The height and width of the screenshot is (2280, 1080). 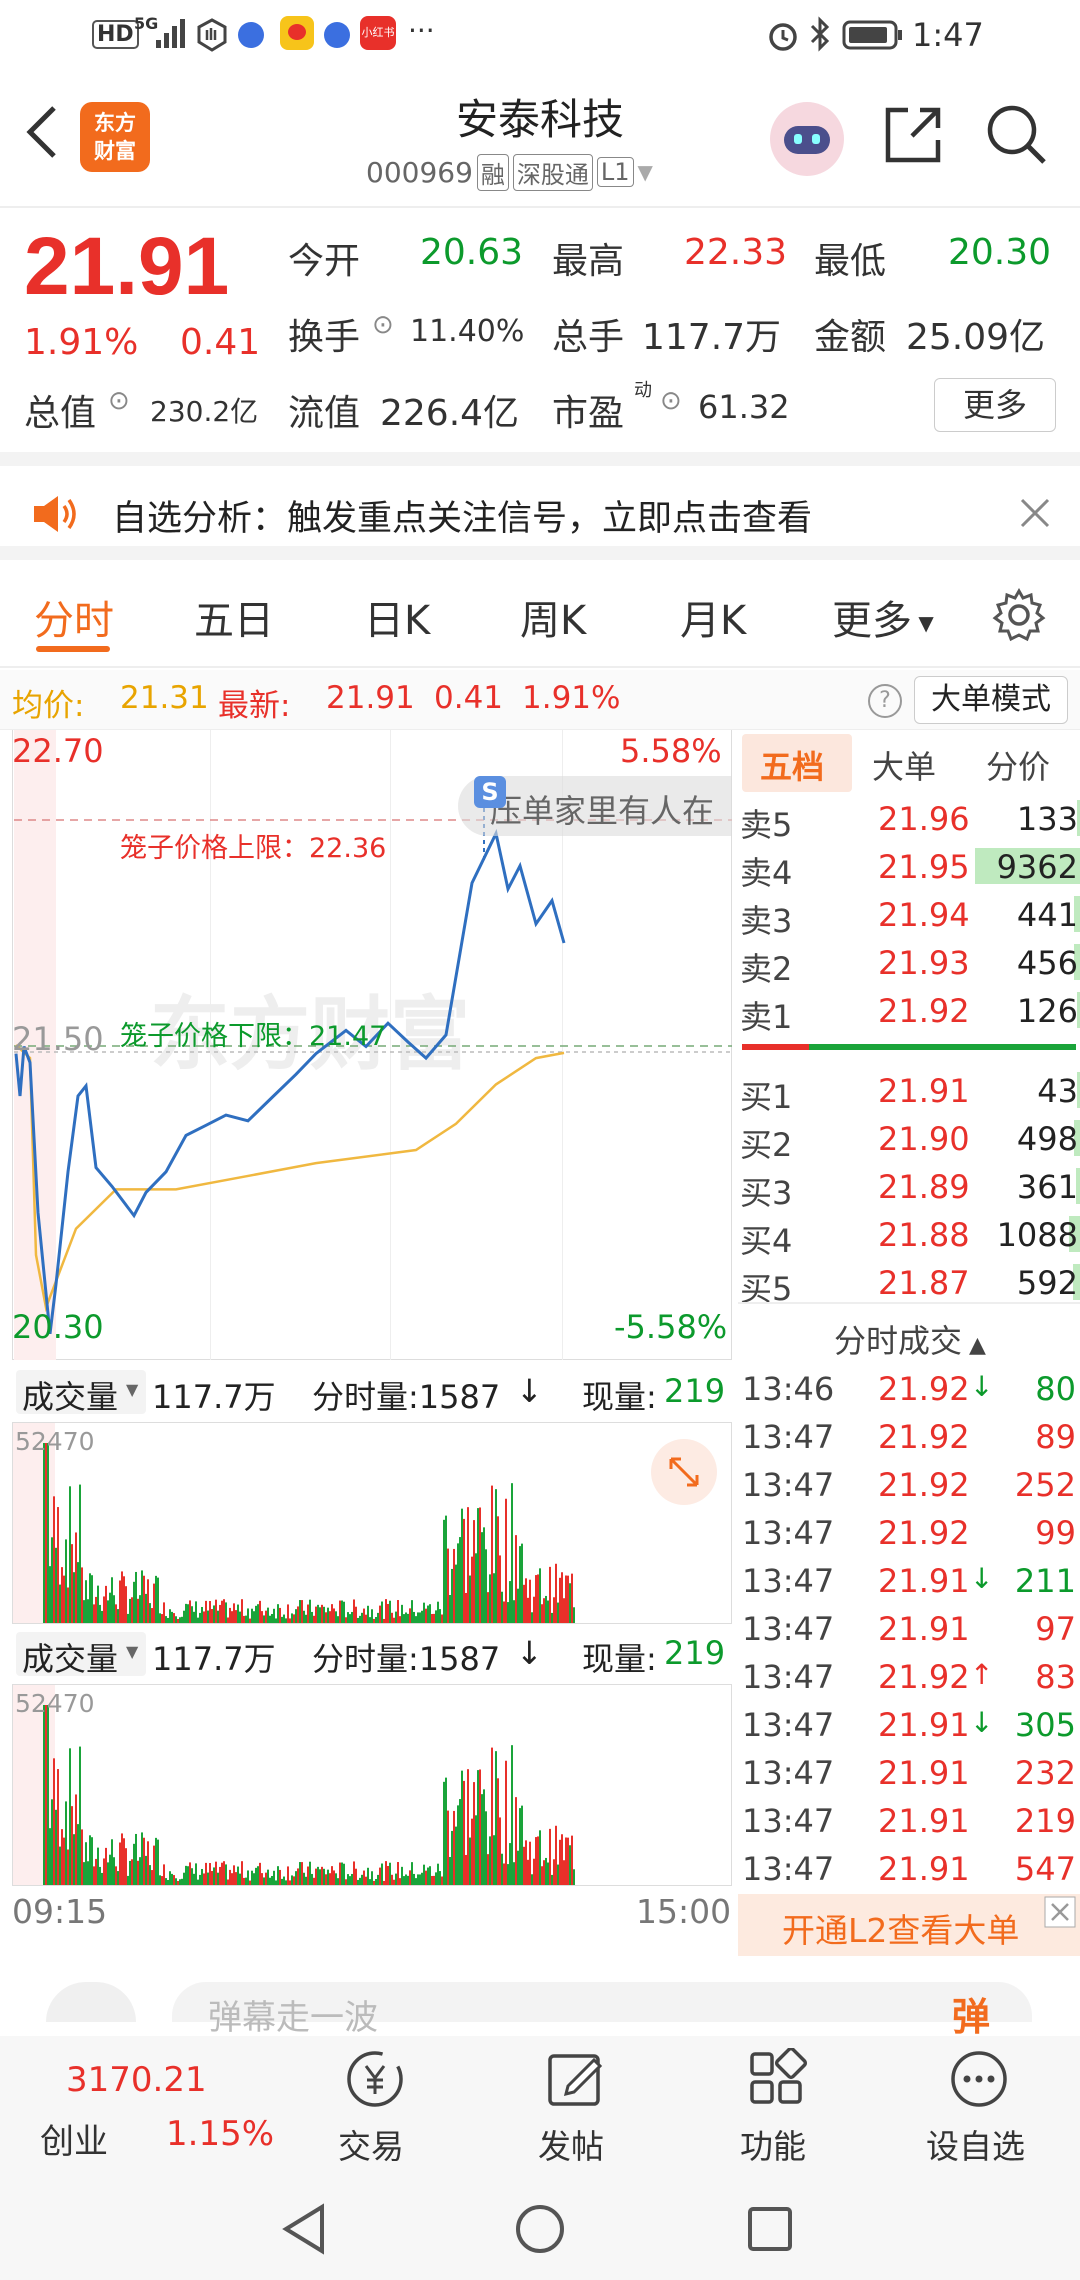 What do you see at coordinates (995, 405) in the screenshot?
I see `more-button: 更多` at bounding box center [995, 405].